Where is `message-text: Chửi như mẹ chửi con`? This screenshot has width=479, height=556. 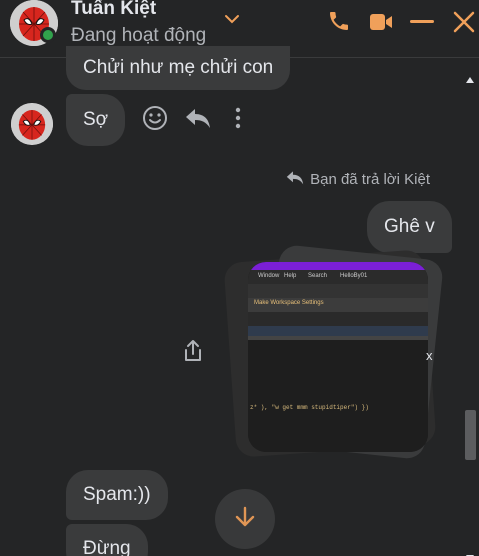 message-text: Chửi như mẹ chửi con is located at coordinates (178, 67).